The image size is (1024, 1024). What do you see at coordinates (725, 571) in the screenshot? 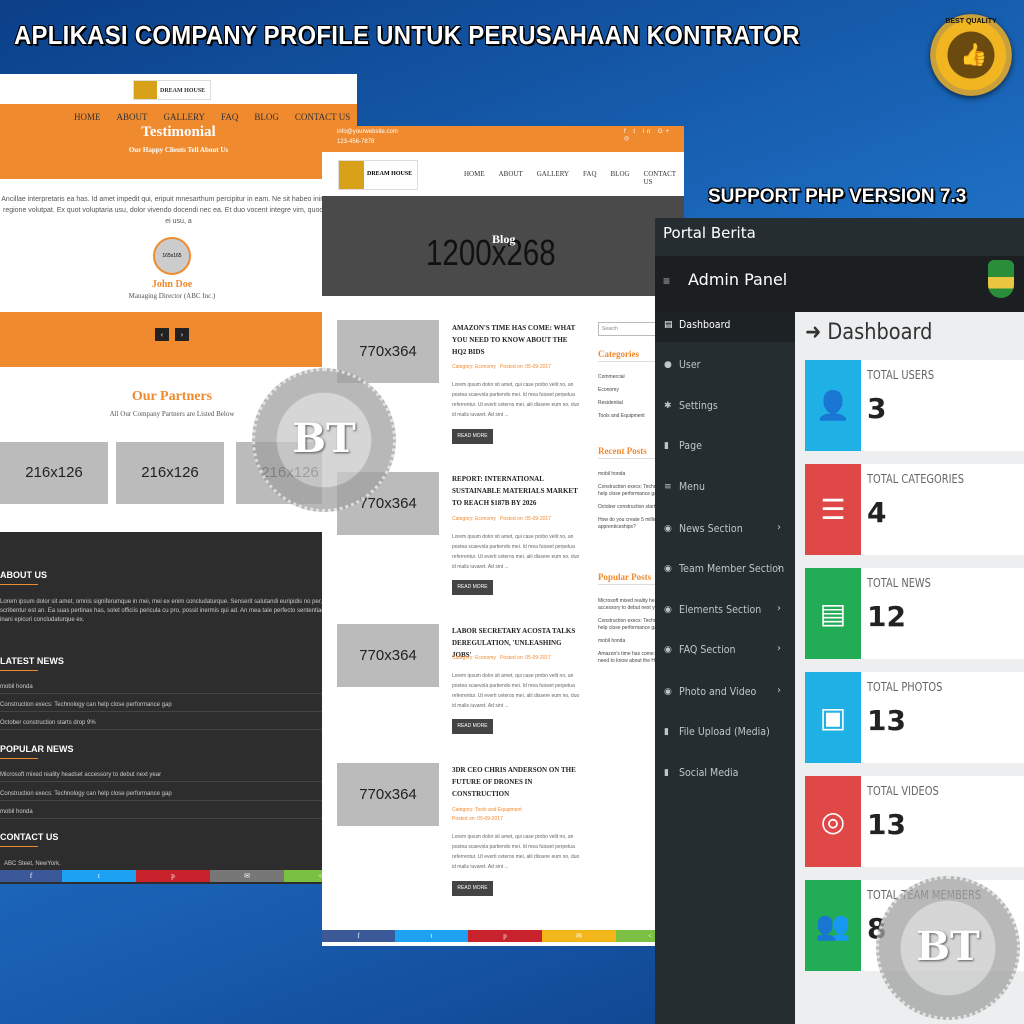
I see `sidebar-item-team-member-section: ◉ Team Member Section ›` at bounding box center [725, 571].